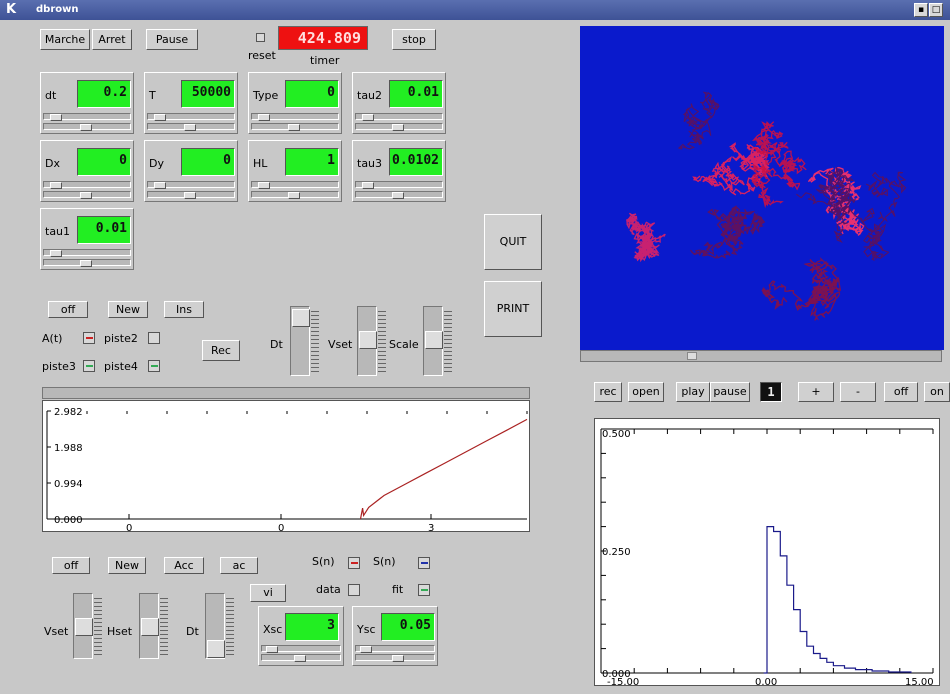 This screenshot has width=950, height=694. Describe the element at coordinates (513, 309) in the screenshot. I see `print-button: PRINT` at that location.